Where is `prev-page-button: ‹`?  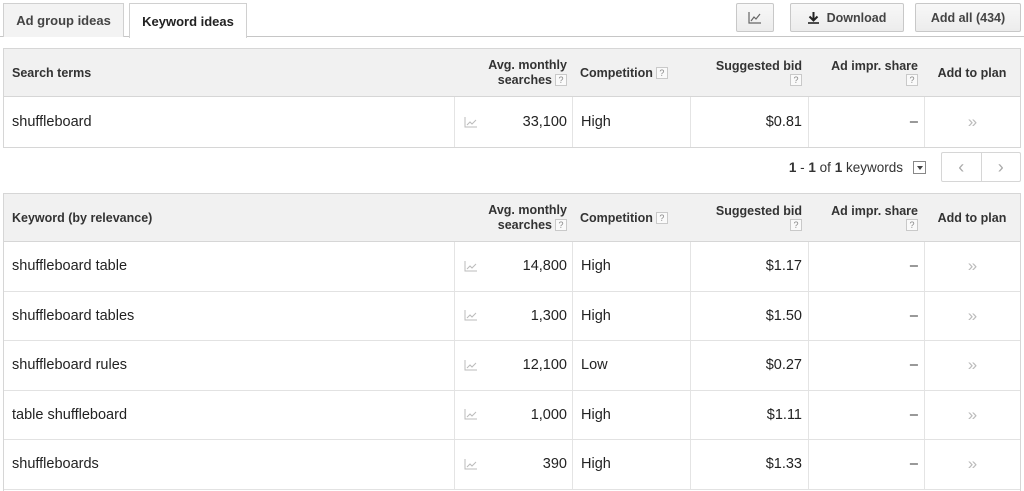 prev-page-button: ‹ is located at coordinates (962, 167).